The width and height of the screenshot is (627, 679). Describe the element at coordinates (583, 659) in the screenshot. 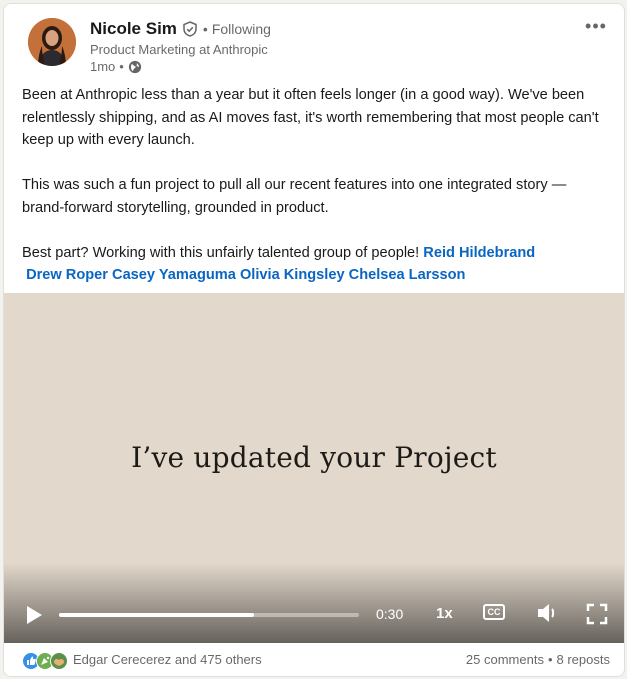

I see `reposts-count: 8 reposts` at that location.